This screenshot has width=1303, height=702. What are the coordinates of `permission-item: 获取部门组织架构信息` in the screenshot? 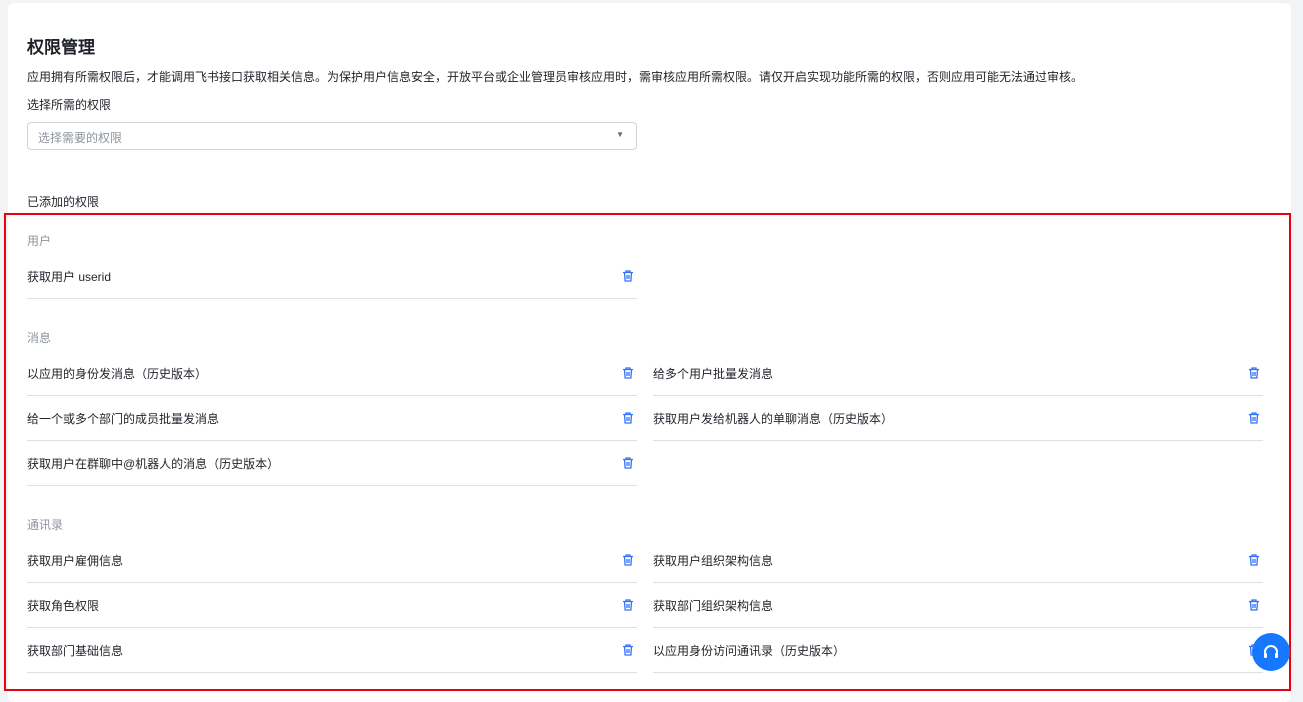 It's located at (958, 605).